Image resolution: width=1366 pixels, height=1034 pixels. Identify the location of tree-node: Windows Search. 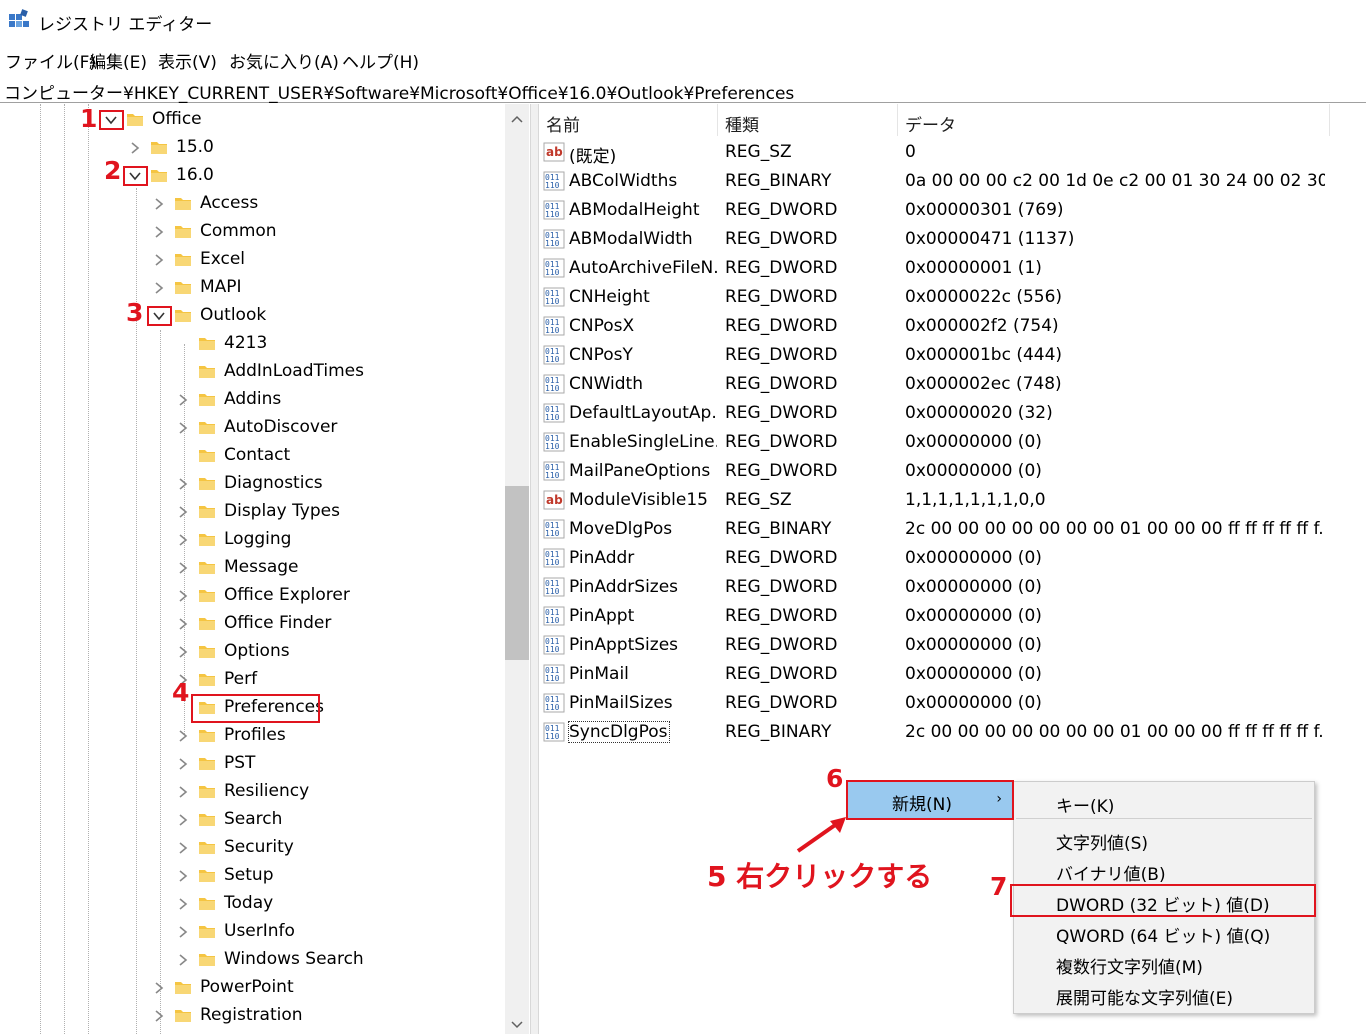
(252, 960).